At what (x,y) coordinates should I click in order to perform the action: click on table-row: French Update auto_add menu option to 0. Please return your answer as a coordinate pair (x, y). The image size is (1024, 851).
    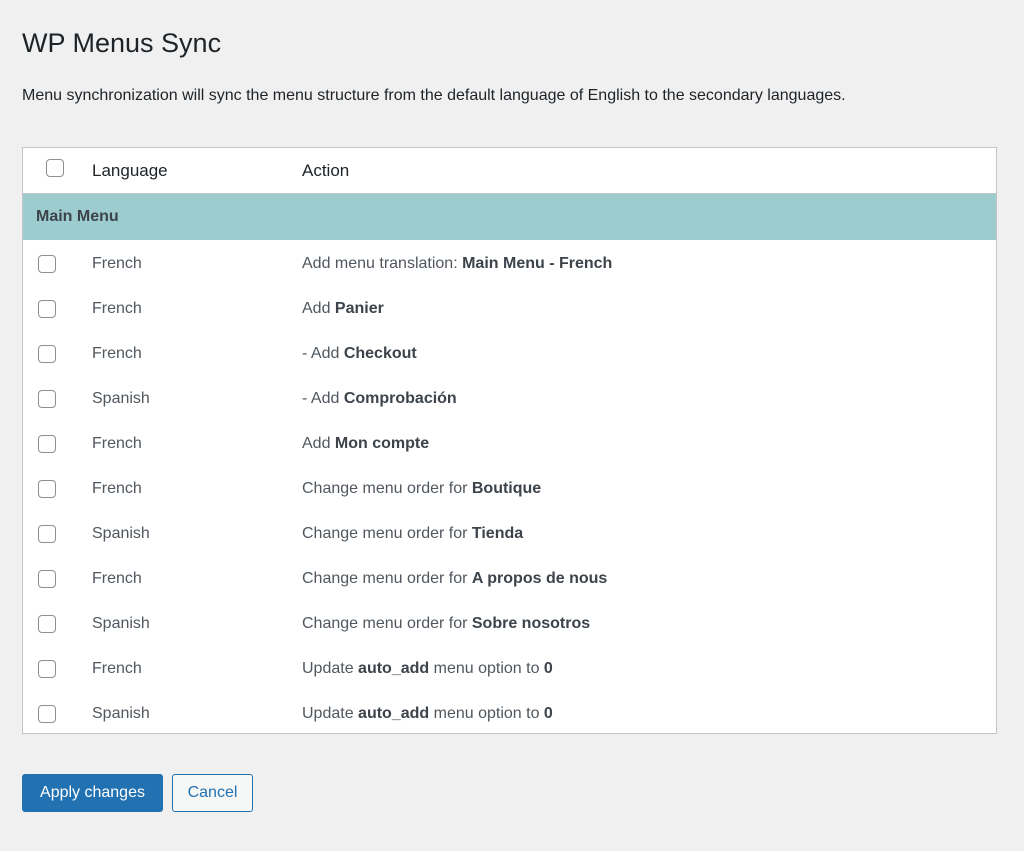
    Looking at the image, I should click on (509, 667).